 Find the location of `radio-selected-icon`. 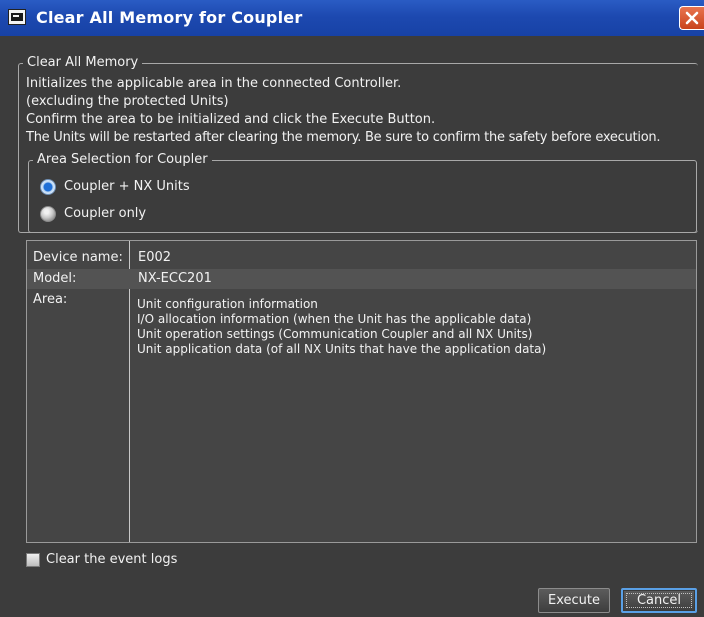

radio-selected-icon is located at coordinates (48, 187).